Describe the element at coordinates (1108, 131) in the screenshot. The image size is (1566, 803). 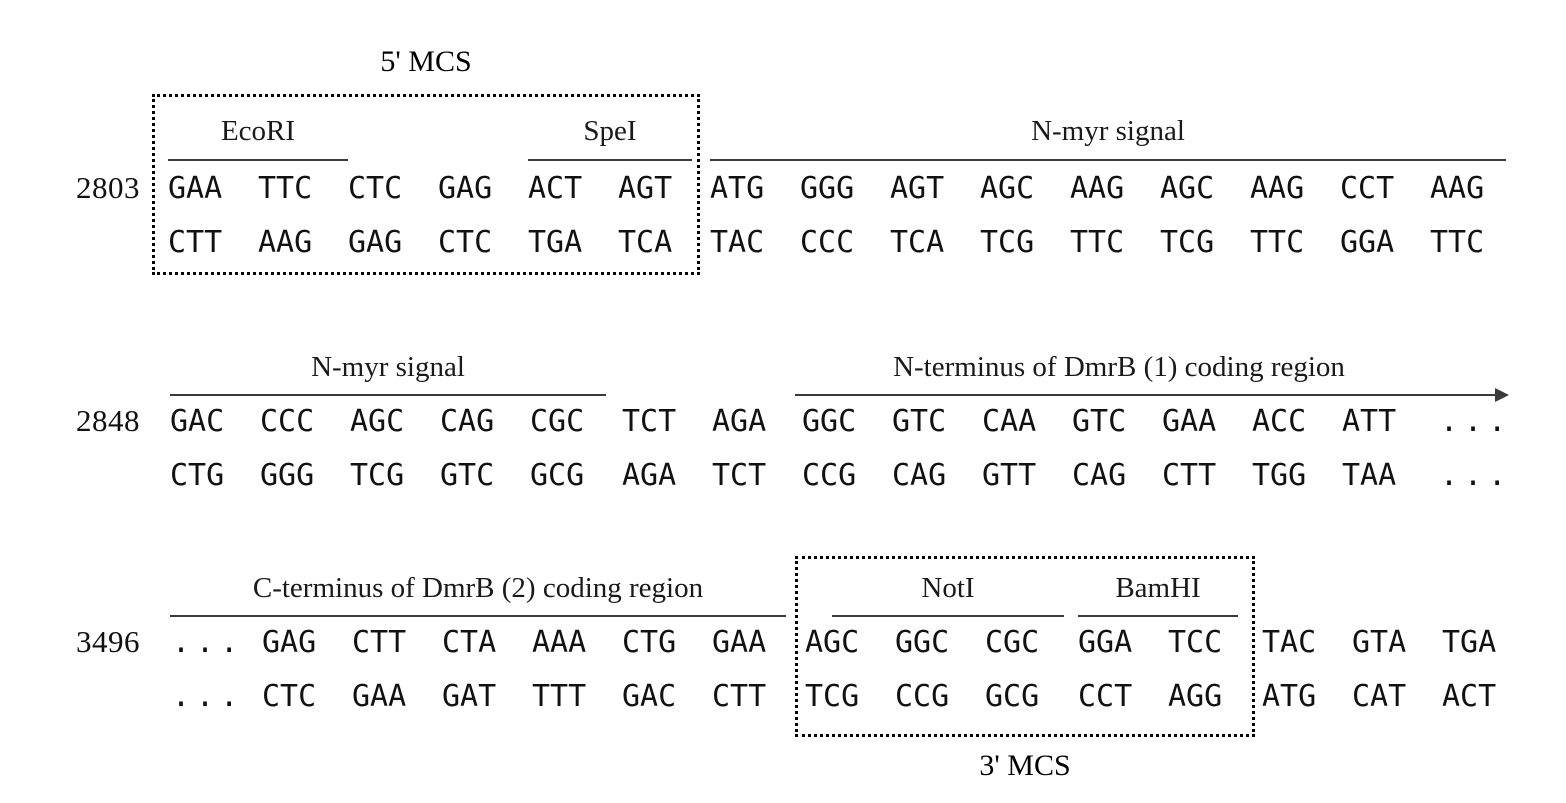
I see `feature-label-n-myr-signal-1: N-myr signal` at that location.